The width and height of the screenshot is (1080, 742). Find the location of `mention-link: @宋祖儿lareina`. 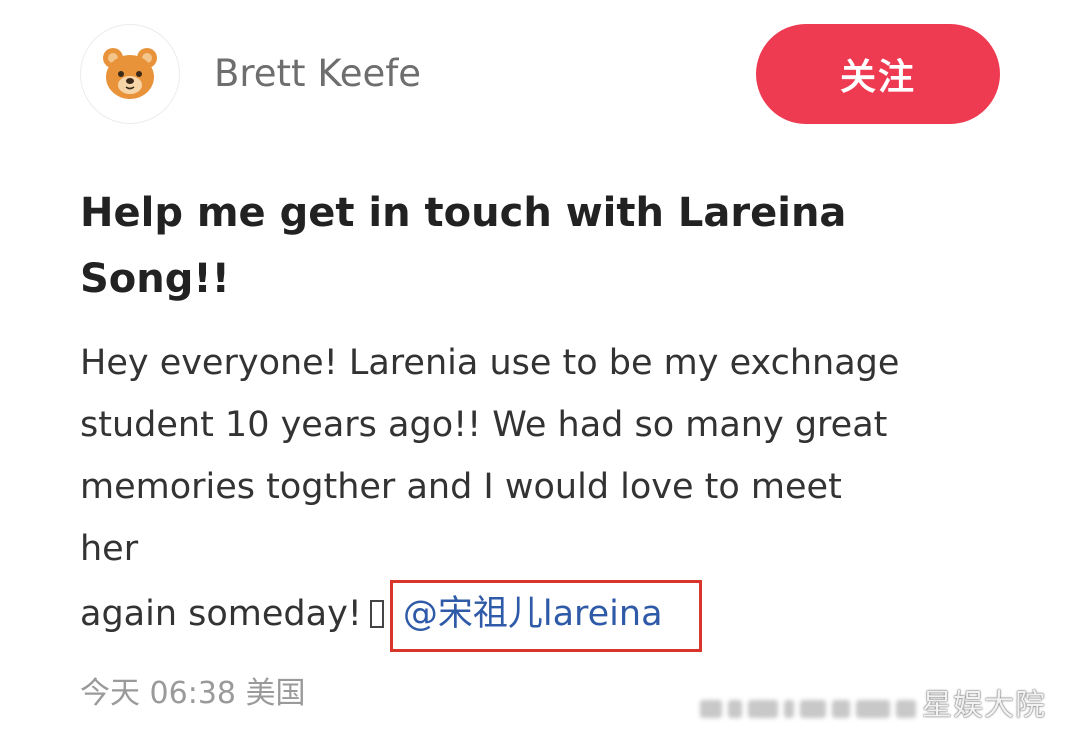

mention-link: @宋祖儿lareina is located at coordinates (533, 614).